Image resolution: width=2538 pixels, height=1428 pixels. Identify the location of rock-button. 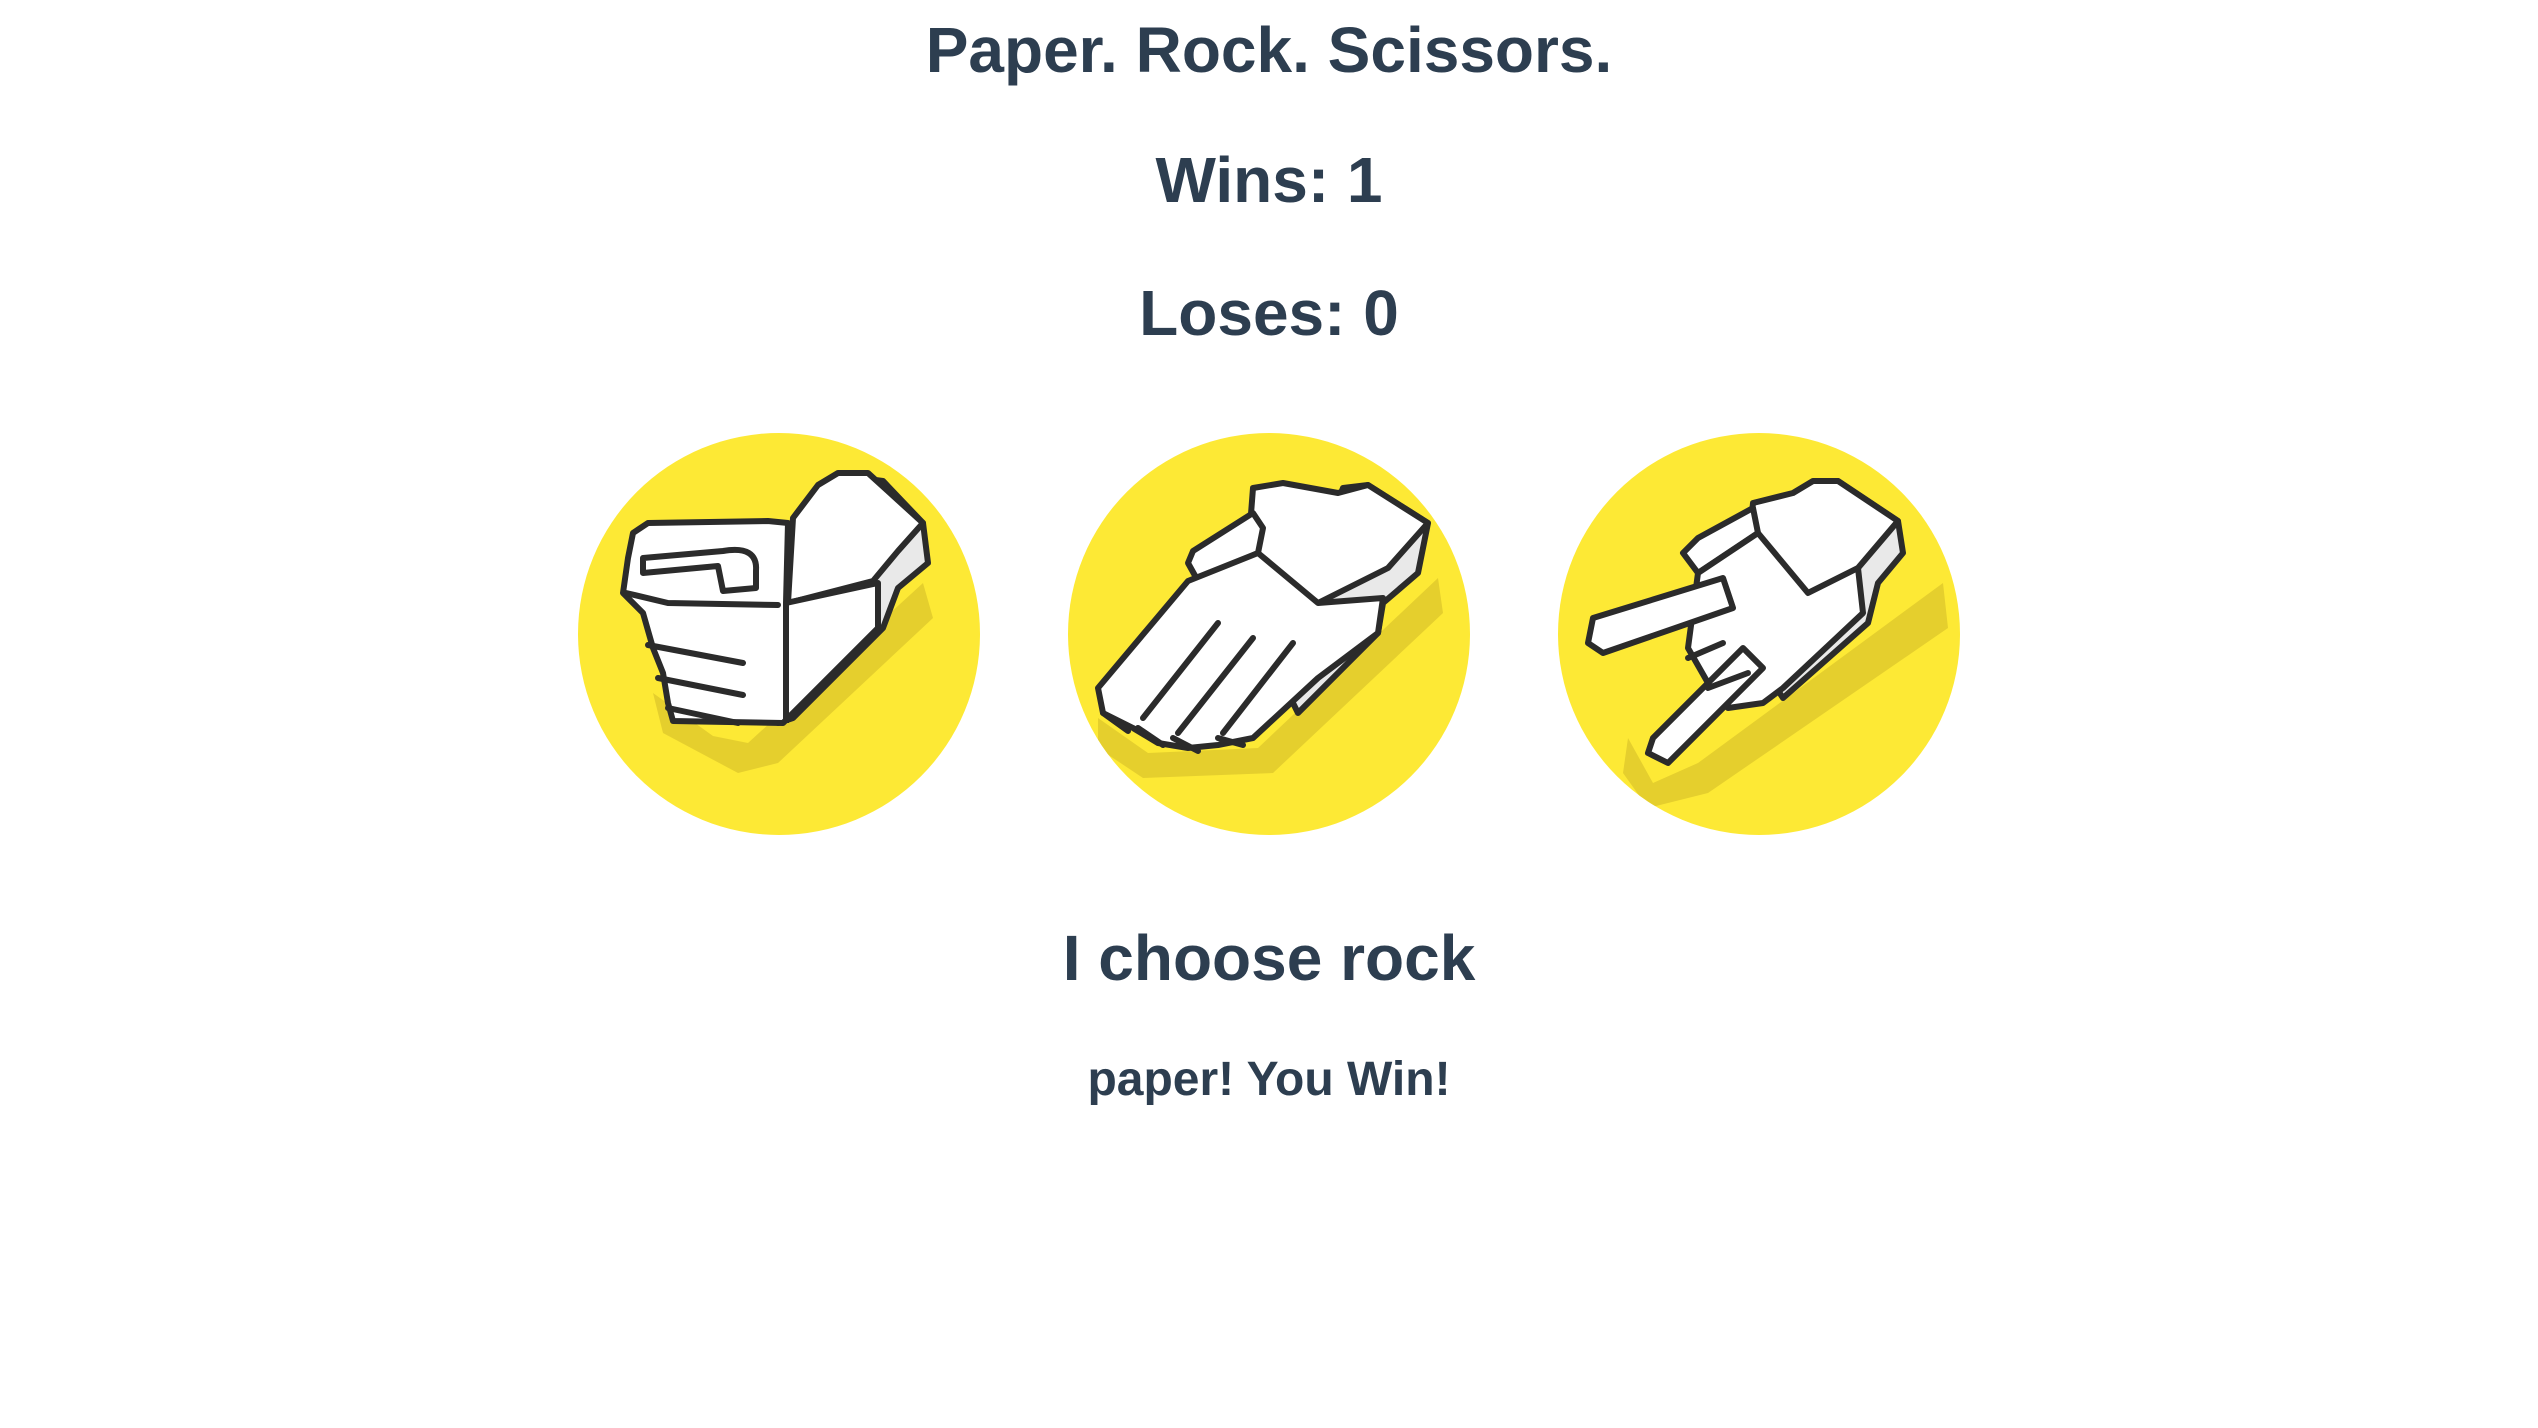
(779, 634).